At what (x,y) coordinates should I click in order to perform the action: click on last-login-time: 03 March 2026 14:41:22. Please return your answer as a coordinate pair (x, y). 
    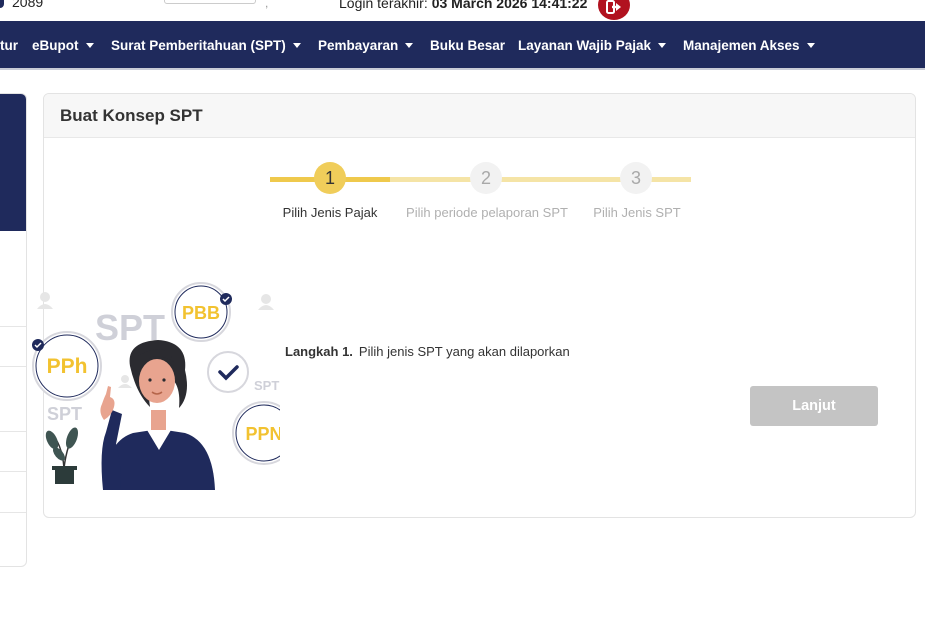
    Looking at the image, I should click on (509, 5).